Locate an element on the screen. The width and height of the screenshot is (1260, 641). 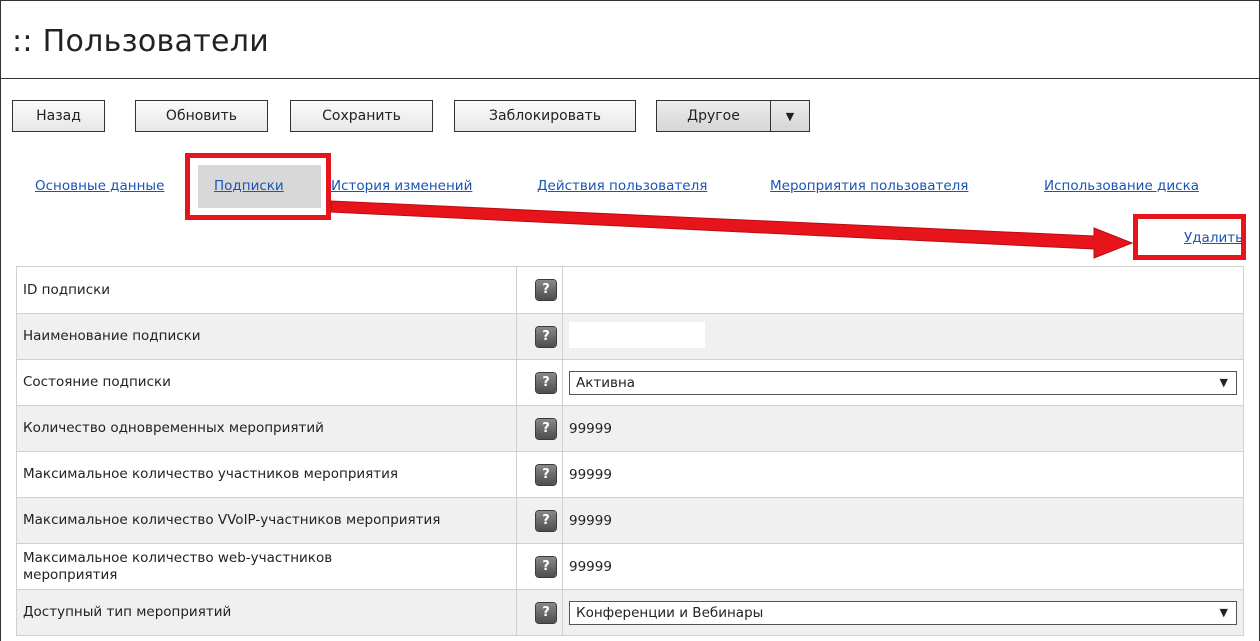
table-row: ID подписки ? is located at coordinates (630, 290).